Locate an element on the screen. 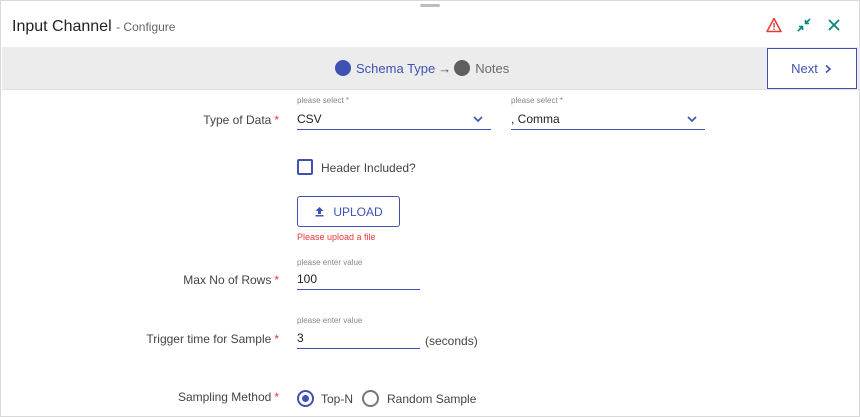  next-button-label: Next is located at coordinates (804, 68).